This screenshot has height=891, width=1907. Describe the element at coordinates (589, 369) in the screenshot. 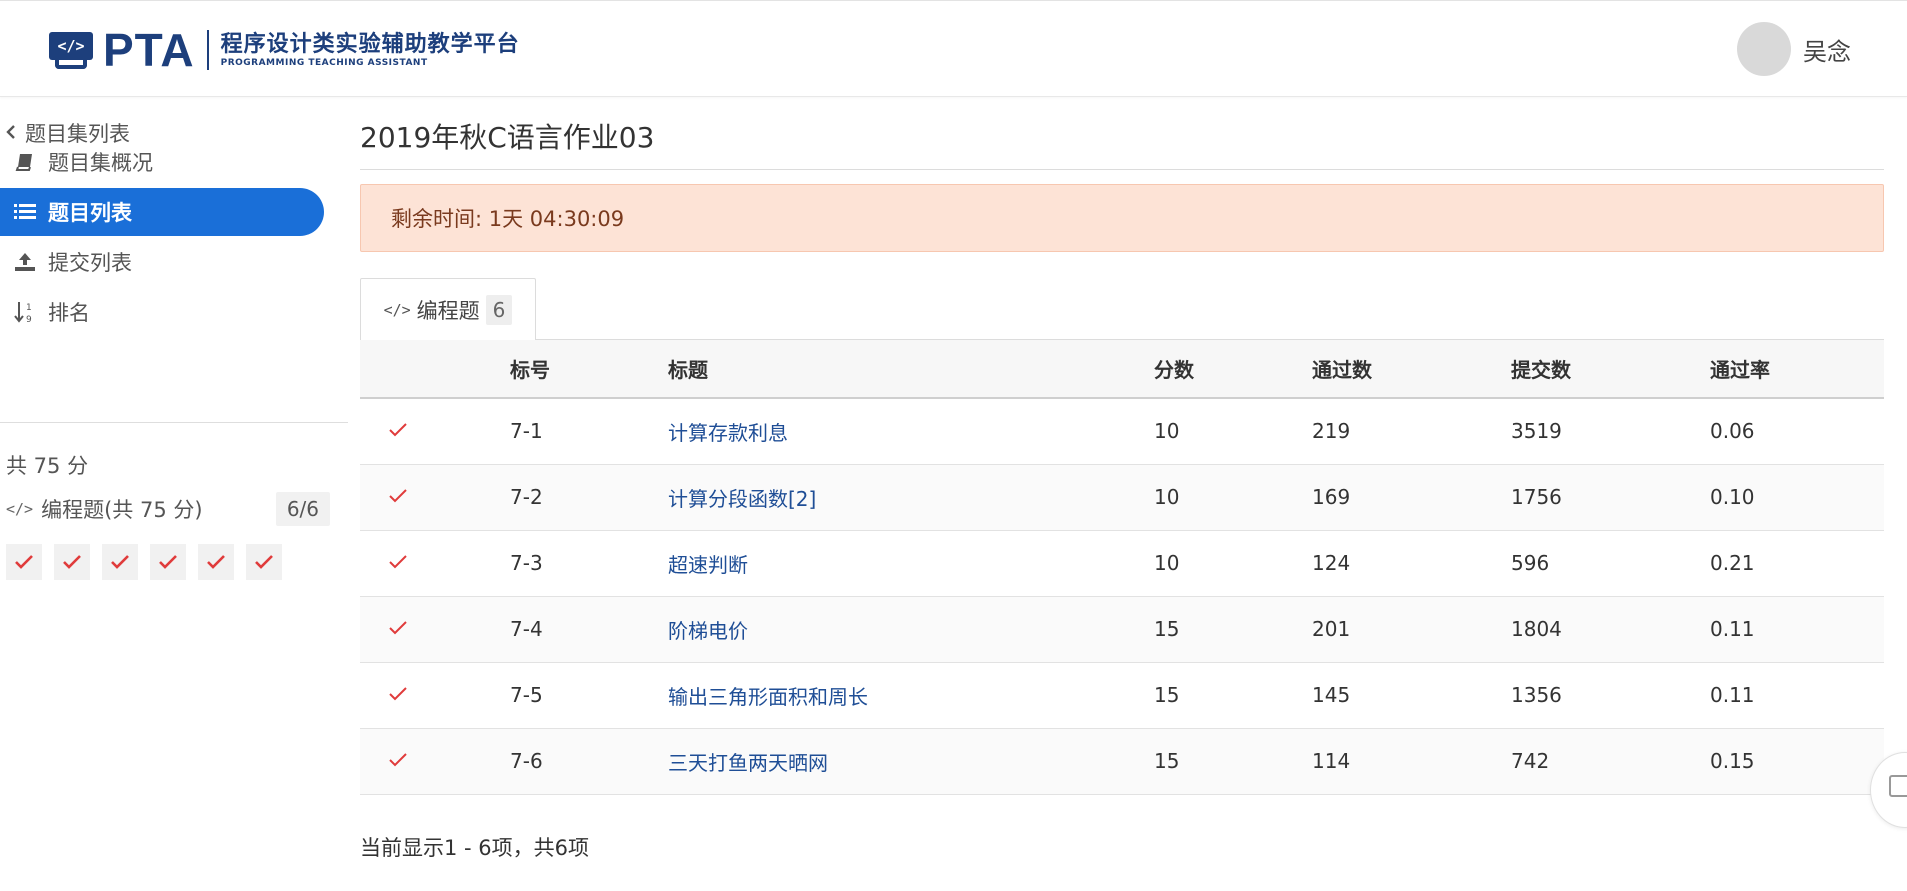

I see `column-header-id: 标号` at that location.